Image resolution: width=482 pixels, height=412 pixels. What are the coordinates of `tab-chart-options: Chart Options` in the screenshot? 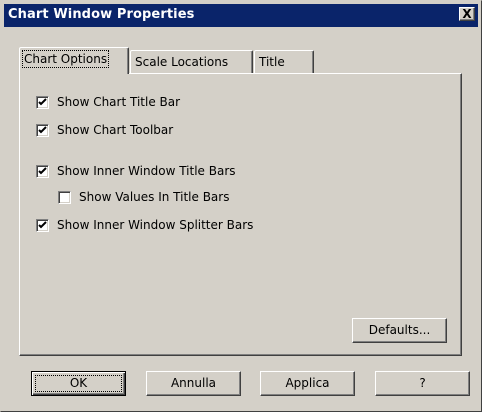 It's located at (74, 60).